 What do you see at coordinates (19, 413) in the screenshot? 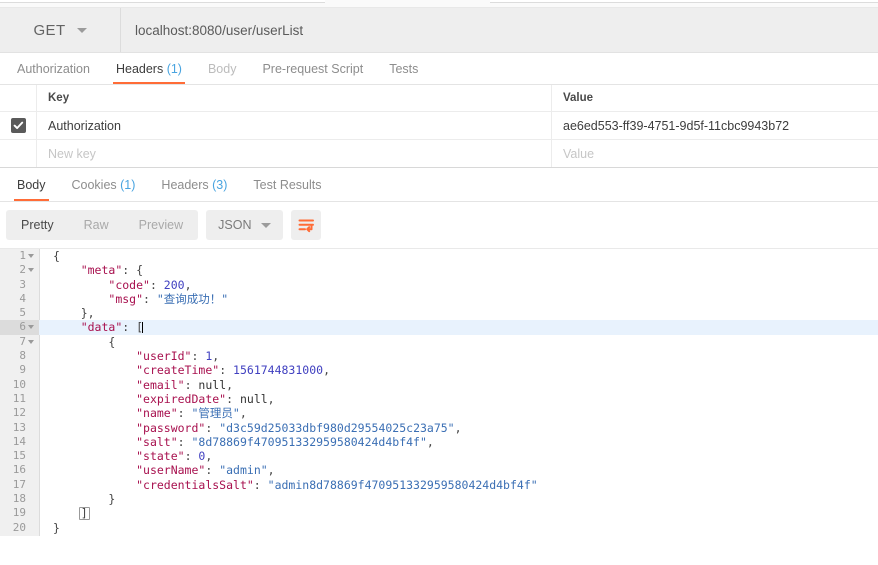
I see `line-number: 12` at bounding box center [19, 413].